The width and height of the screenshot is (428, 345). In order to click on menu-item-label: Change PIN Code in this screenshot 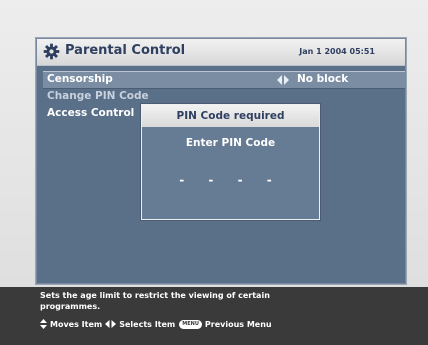, I will do `click(98, 96)`.